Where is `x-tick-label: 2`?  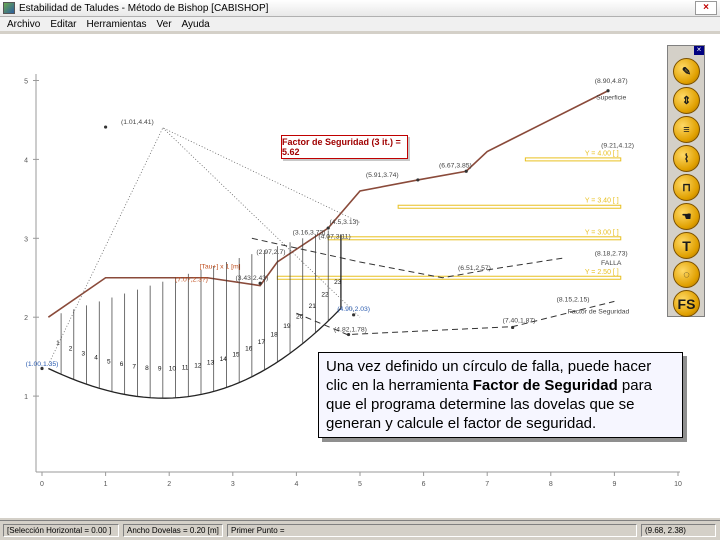
x-tick-label: 2 is located at coordinates (169, 484).